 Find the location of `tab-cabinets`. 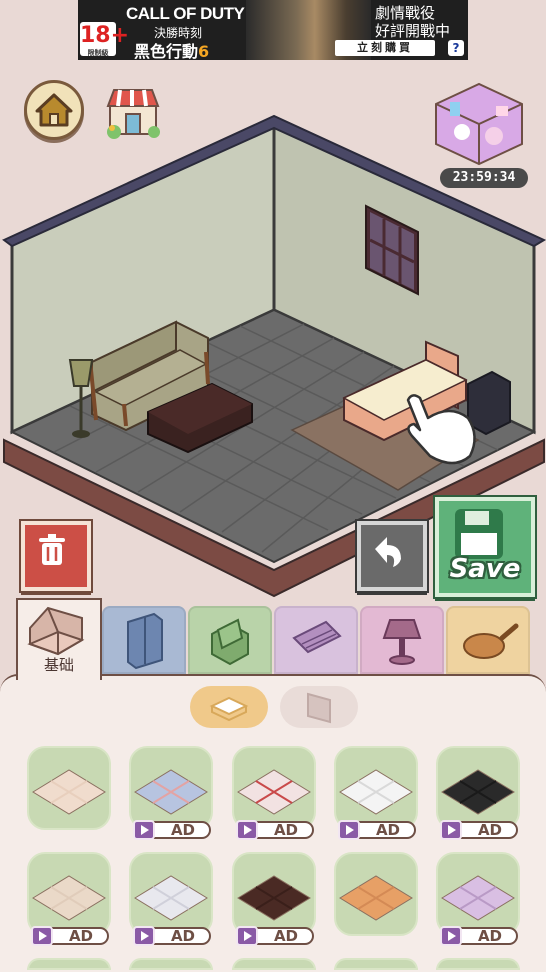

tab-cabinets is located at coordinates (144, 640).